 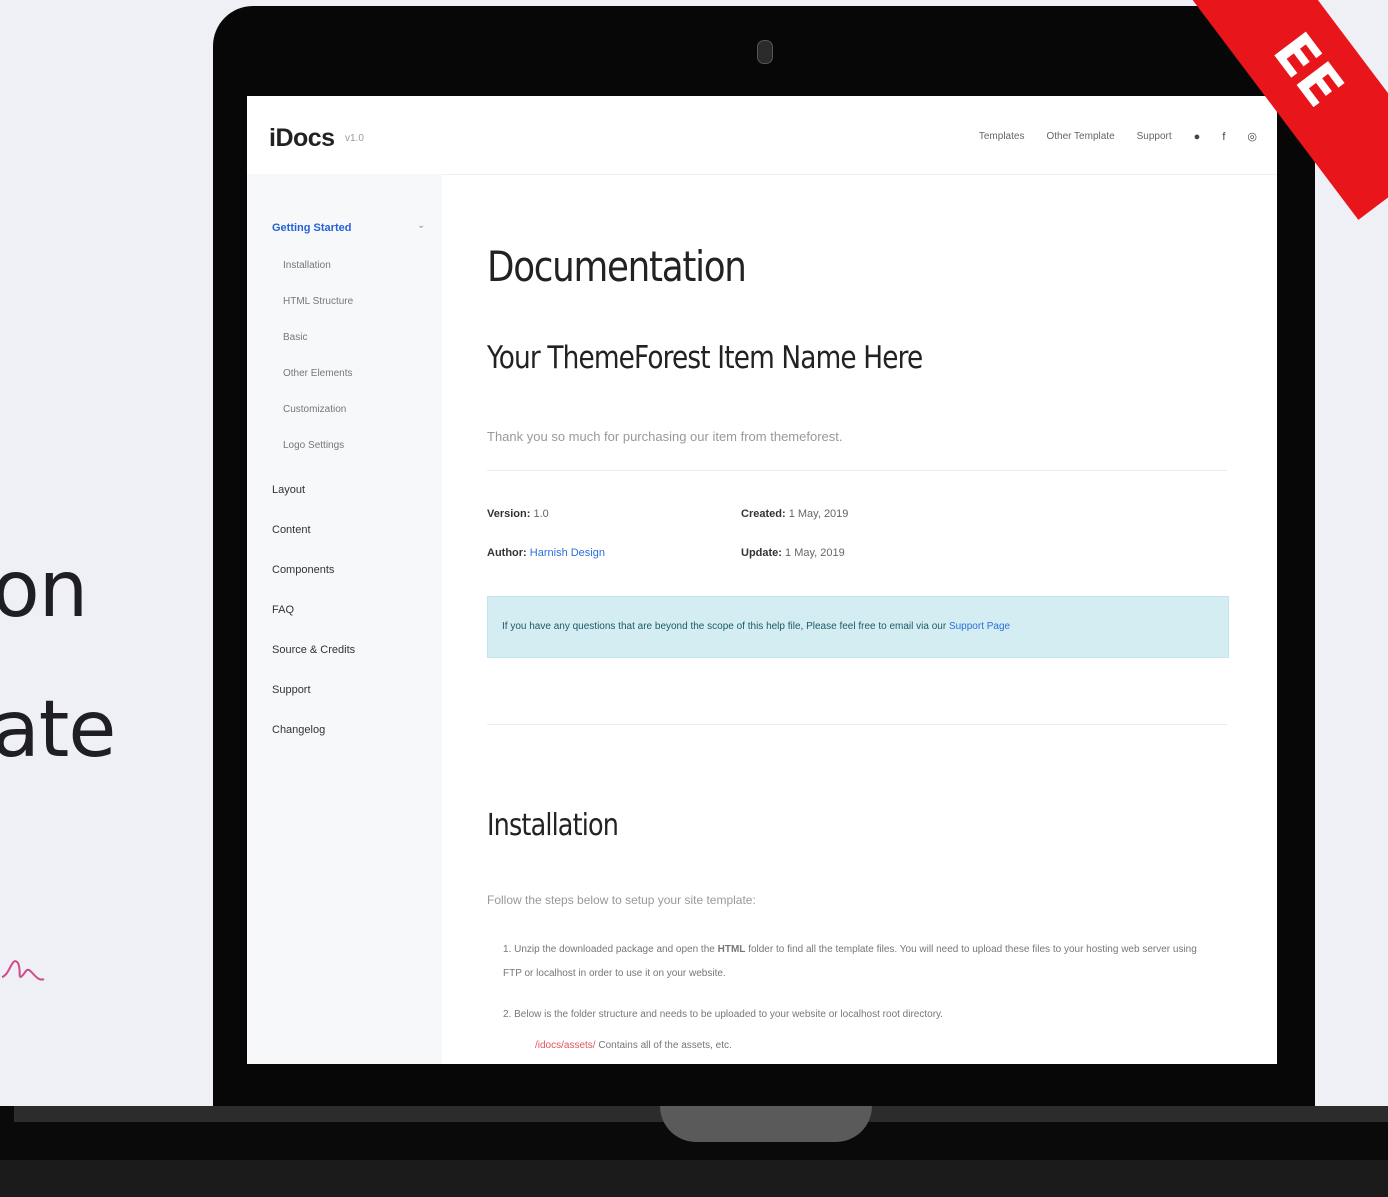 What do you see at coordinates (421, 225) in the screenshot?
I see `chevron-down-icon: ⌄` at bounding box center [421, 225].